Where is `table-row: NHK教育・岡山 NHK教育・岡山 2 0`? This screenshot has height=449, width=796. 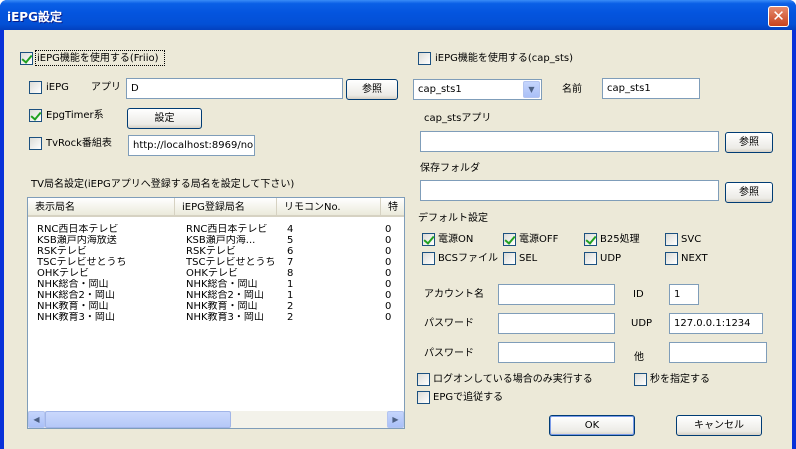
table-row: NHK教育・岡山 NHK教育・岡山 2 0 is located at coordinates (216, 306).